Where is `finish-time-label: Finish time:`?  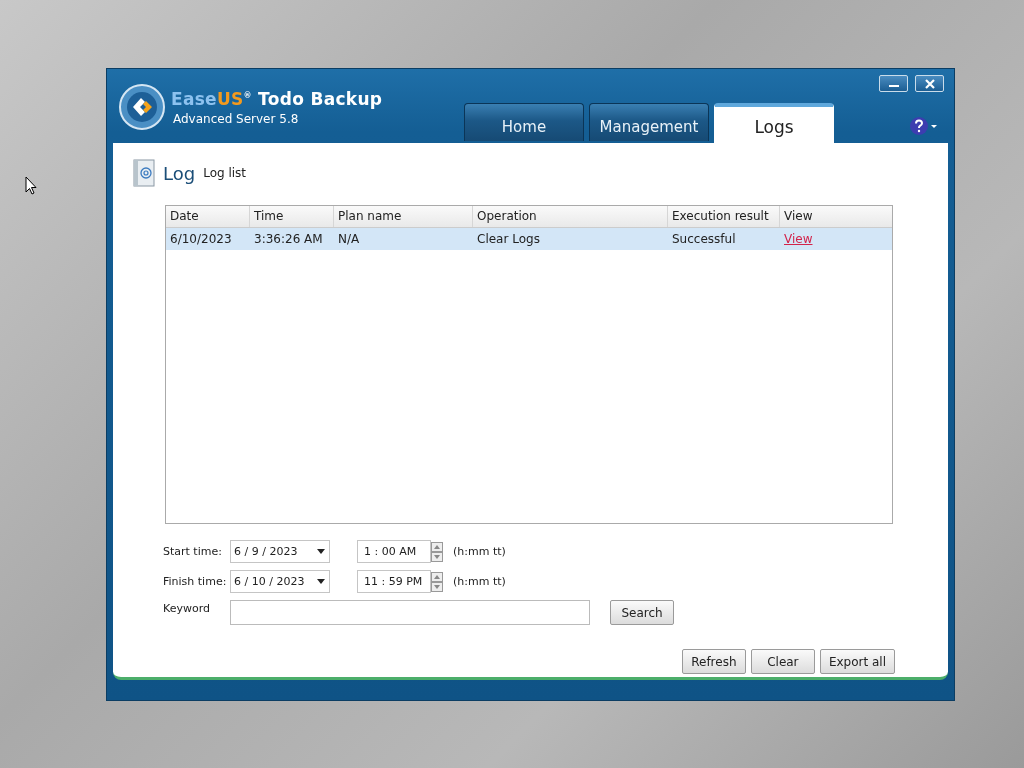
finish-time-label: Finish time: is located at coordinates (195, 581).